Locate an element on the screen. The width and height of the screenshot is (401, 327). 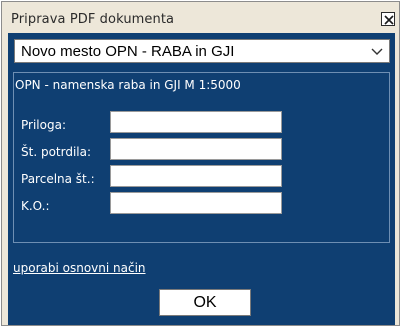
group-title: OPN - namenska raba in GJI M 1:5000 is located at coordinates (128, 85).